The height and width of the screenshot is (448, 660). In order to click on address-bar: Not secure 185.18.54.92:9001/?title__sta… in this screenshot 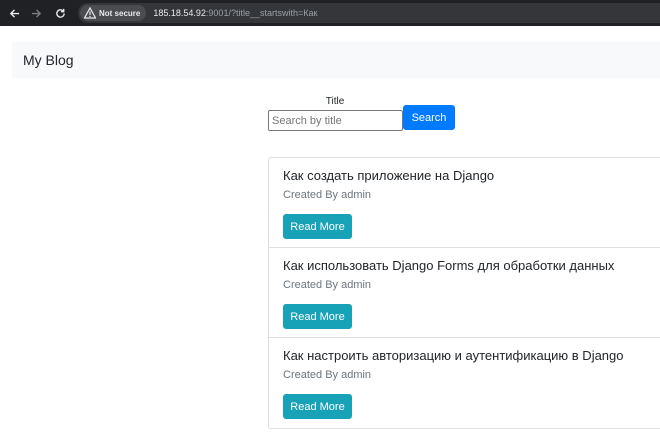, I will do `click(369, 13)`.